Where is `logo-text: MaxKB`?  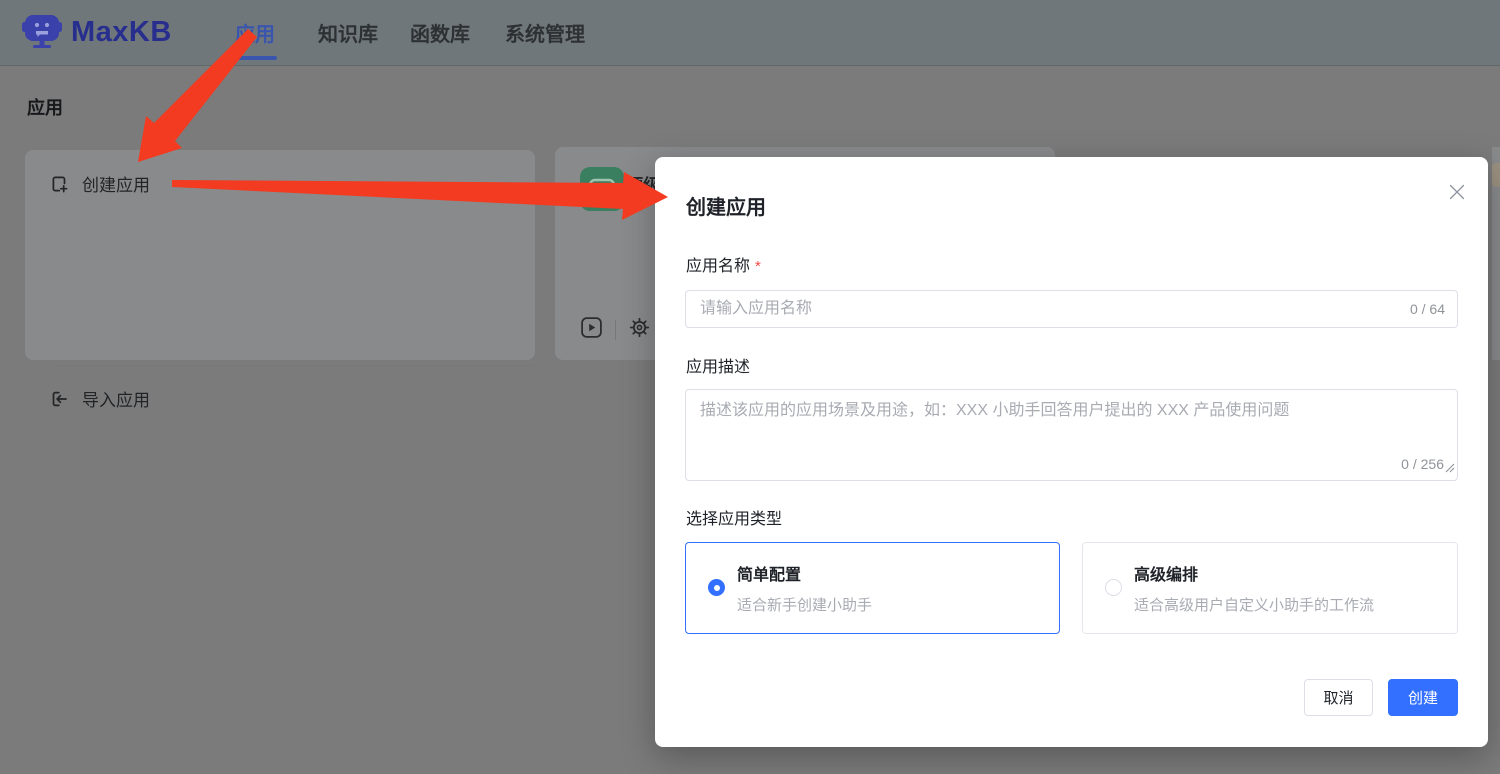 logo-text: MaxKB is located at coordinates (121, 32).